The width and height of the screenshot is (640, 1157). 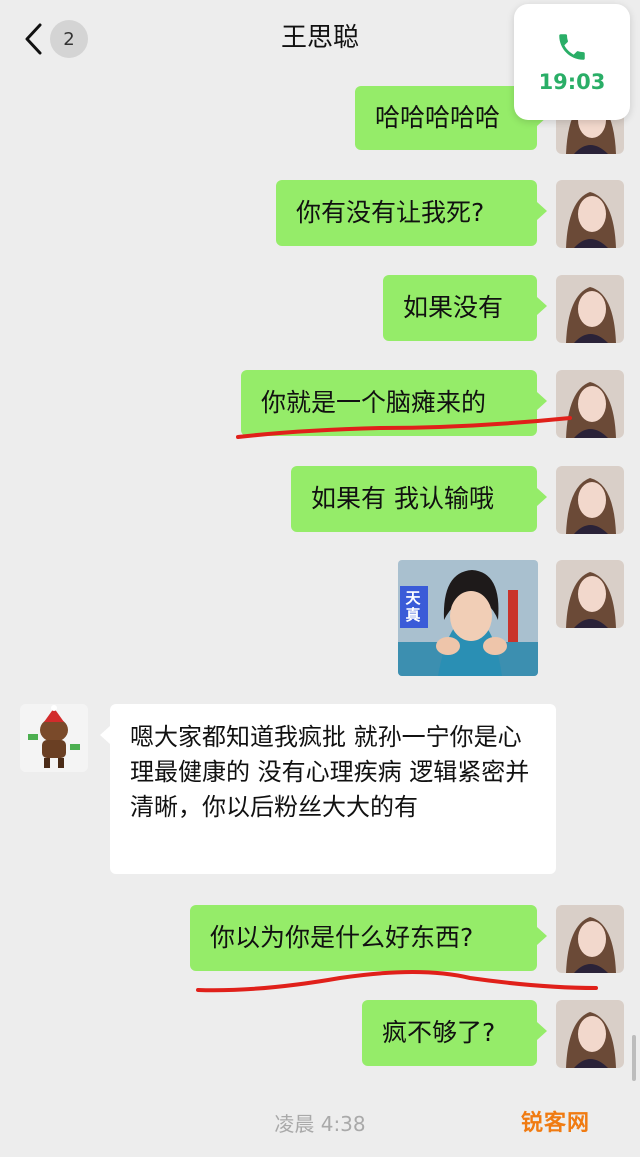 What do you see at coordinates (634, 1058) in the screenshot?
I see `scrollbar` at bounding box center [634, 1058].